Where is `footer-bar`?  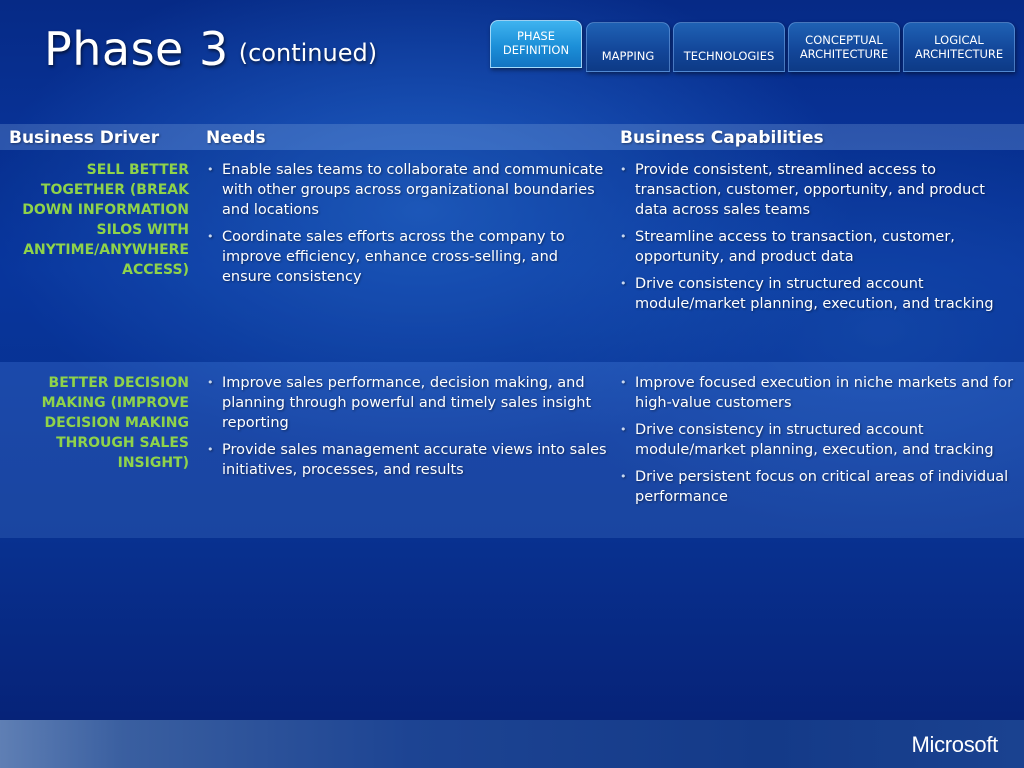
footer-bar is located at coordinates (512, 744).